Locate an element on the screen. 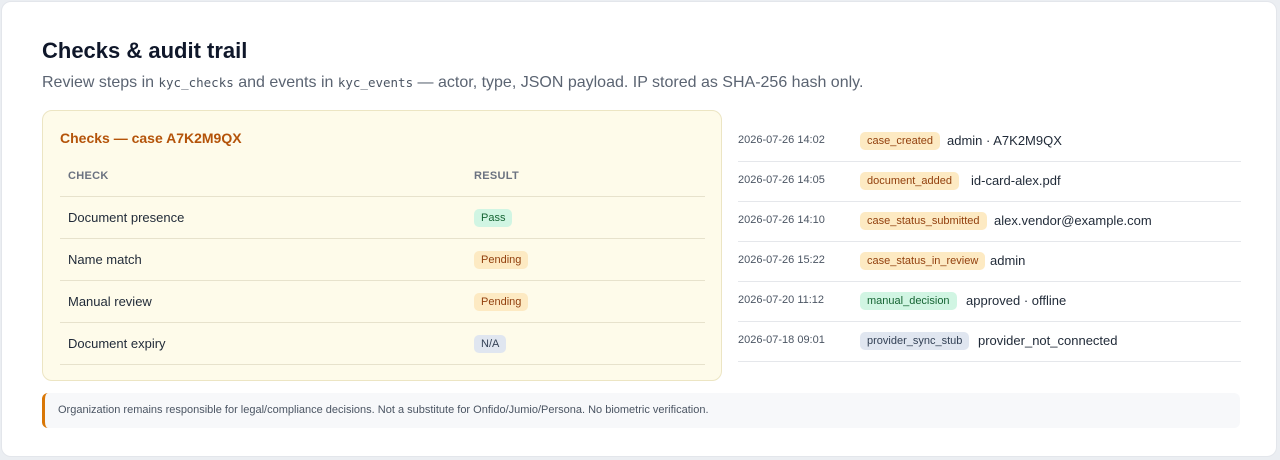 This screenshot has height=460, width=1280. event-detail: alex.vendor@example.com is located at coordinates (1073, 220).